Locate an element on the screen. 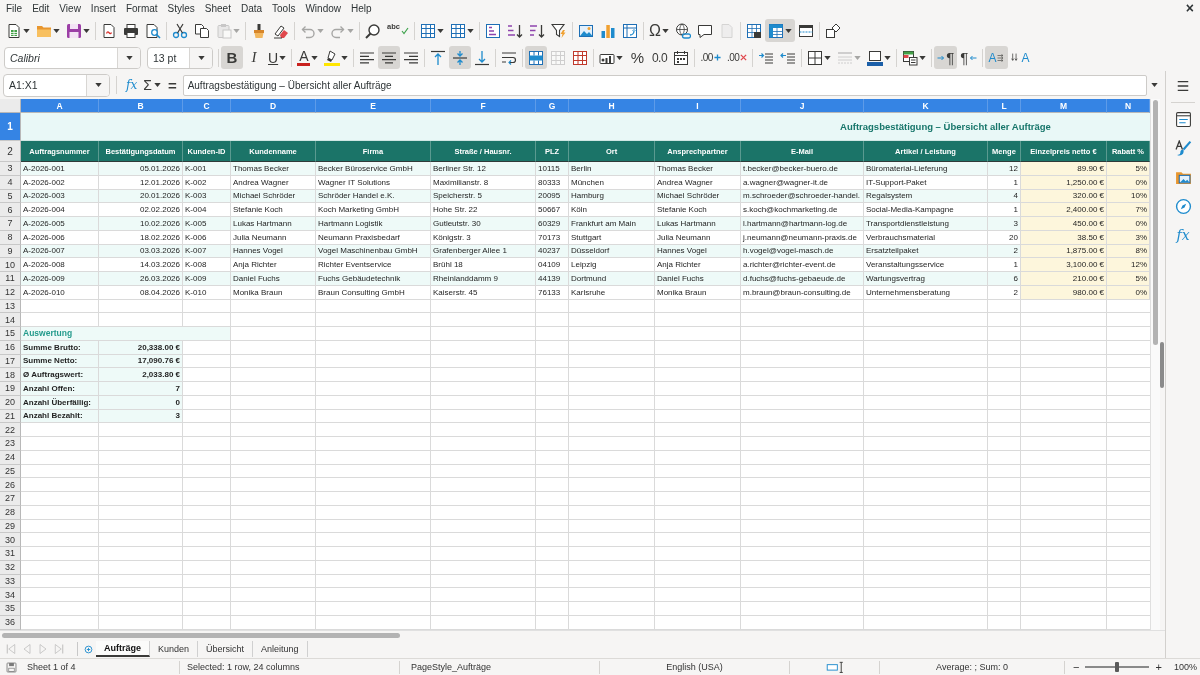 The width and height of the screenshot is (1200, 675). menu-item: Sheet is located at coordinates (217, 8).